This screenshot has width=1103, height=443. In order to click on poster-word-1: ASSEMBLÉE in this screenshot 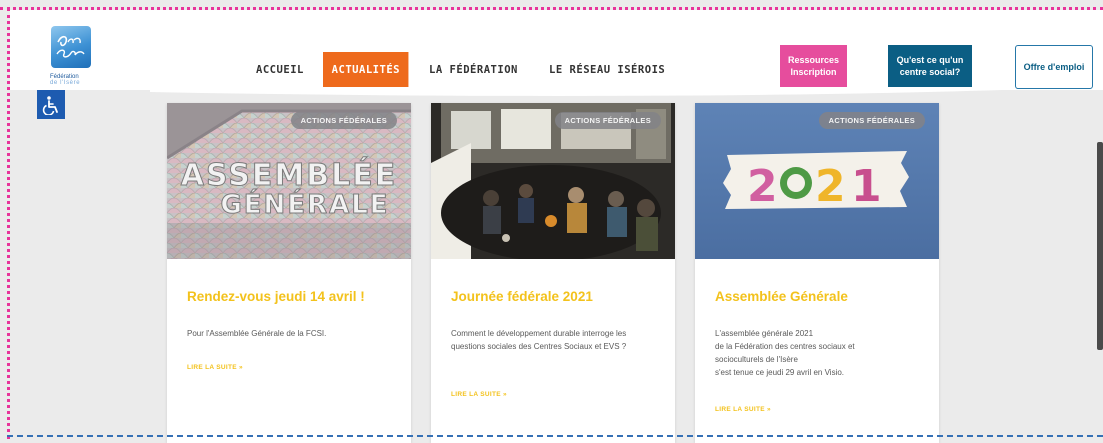, I will do `click(289, 175)`.